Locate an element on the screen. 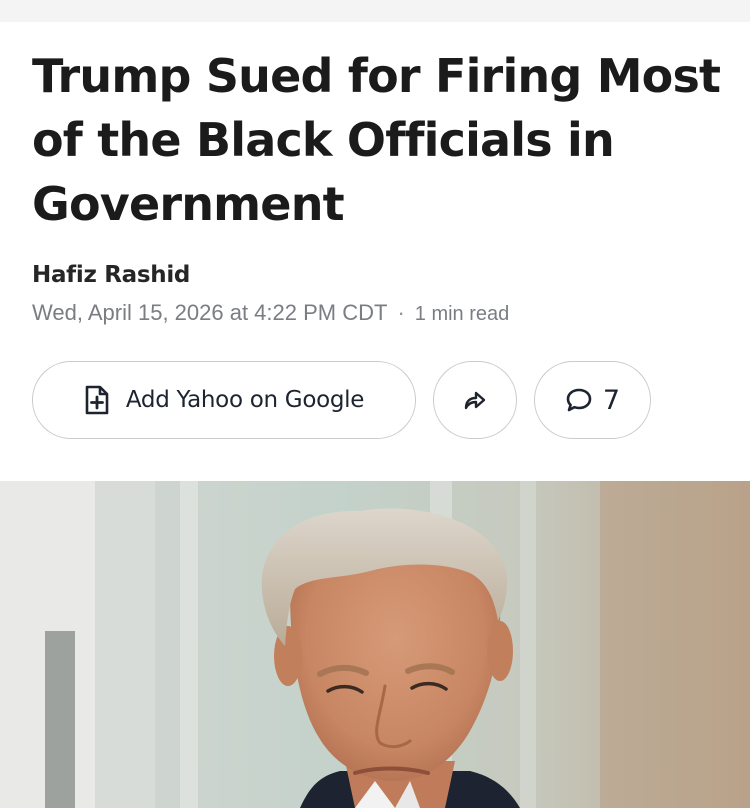 The width and height of the screenshot is (750, 808). author-name: Hafiz Rashid is located at coordinates (111, 275).